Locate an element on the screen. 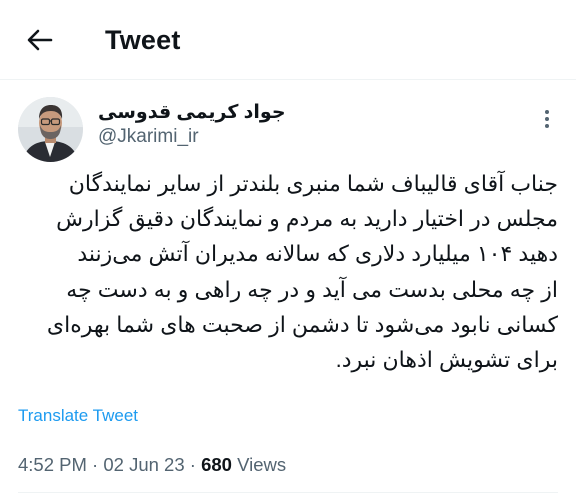 This screenshot has height=498, width=576. views-count: 680 is located at coordinates (216, 464).